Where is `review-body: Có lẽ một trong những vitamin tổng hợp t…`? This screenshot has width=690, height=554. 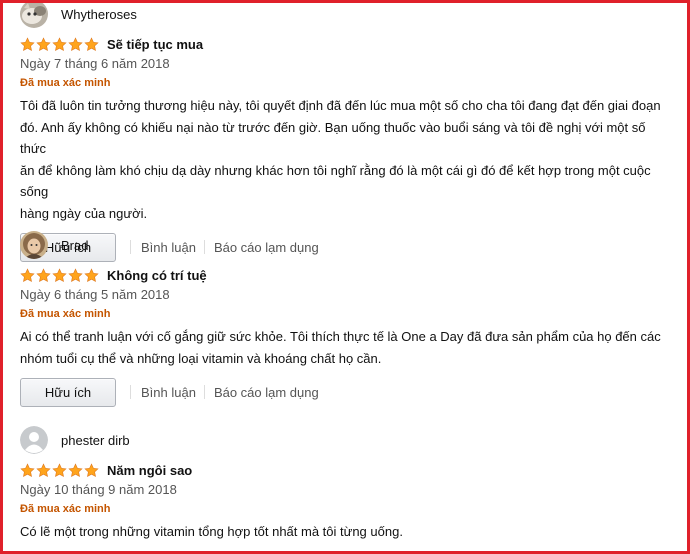 review-body: Có lẽ một trong những vitamin tổng hợp t… is located at coordinates (345, 532).